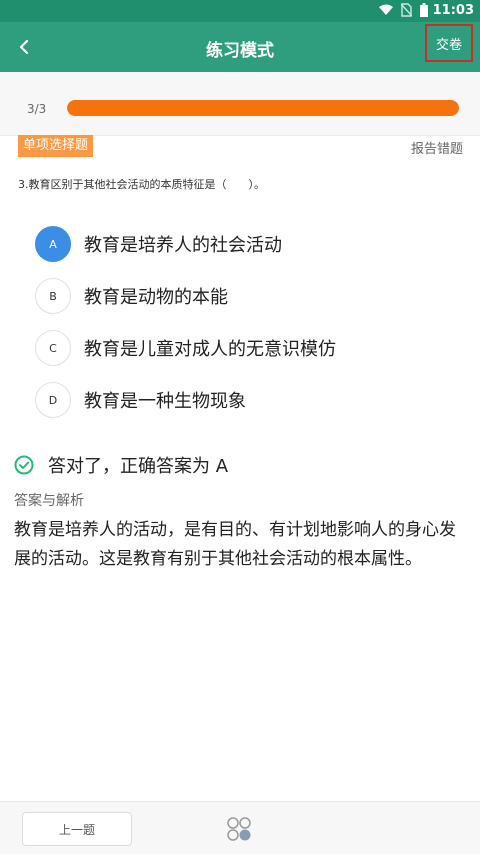 Image resolution: width=480 pixels, height=854 pixels. What do you see at coordinates (24, 465) in the screenshot?
I see `check-circle-icon` at bounding box center [24, 465].